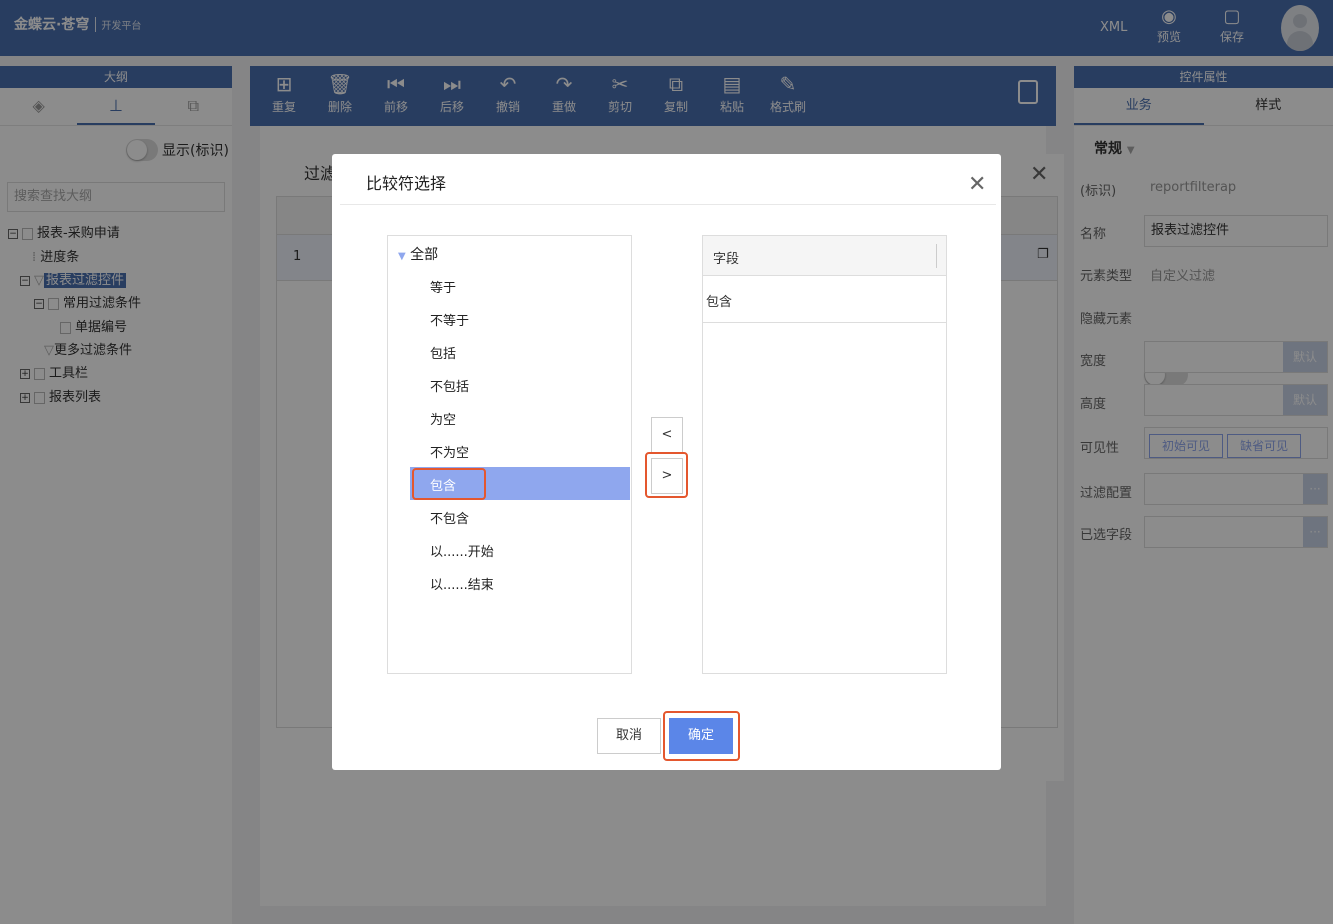  I want to click on operator-item: 为空, so click(443, 418).